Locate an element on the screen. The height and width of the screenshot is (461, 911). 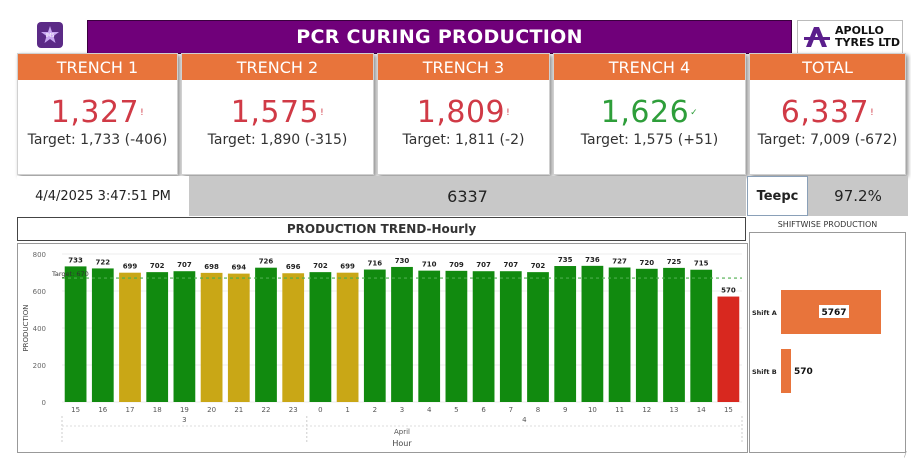
x-tick-label: 6 is located at coordinates (483, 410).